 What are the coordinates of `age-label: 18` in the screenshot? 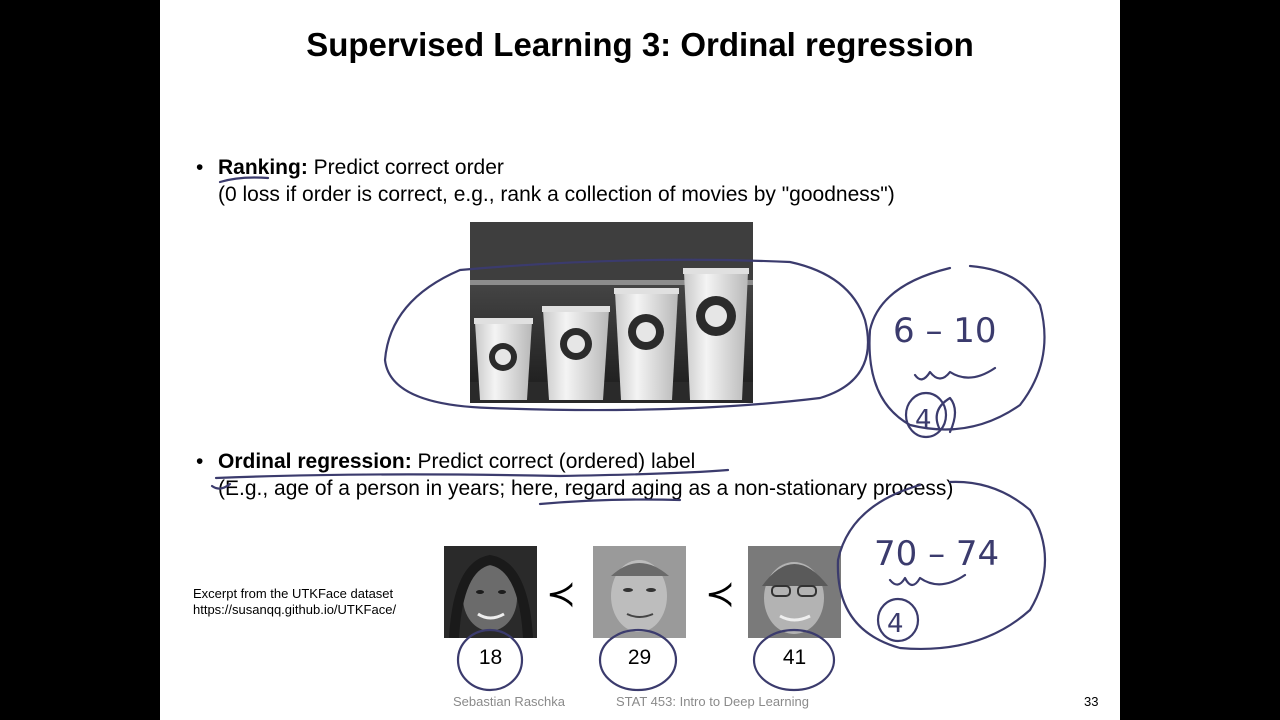 It's located at (490, 657).